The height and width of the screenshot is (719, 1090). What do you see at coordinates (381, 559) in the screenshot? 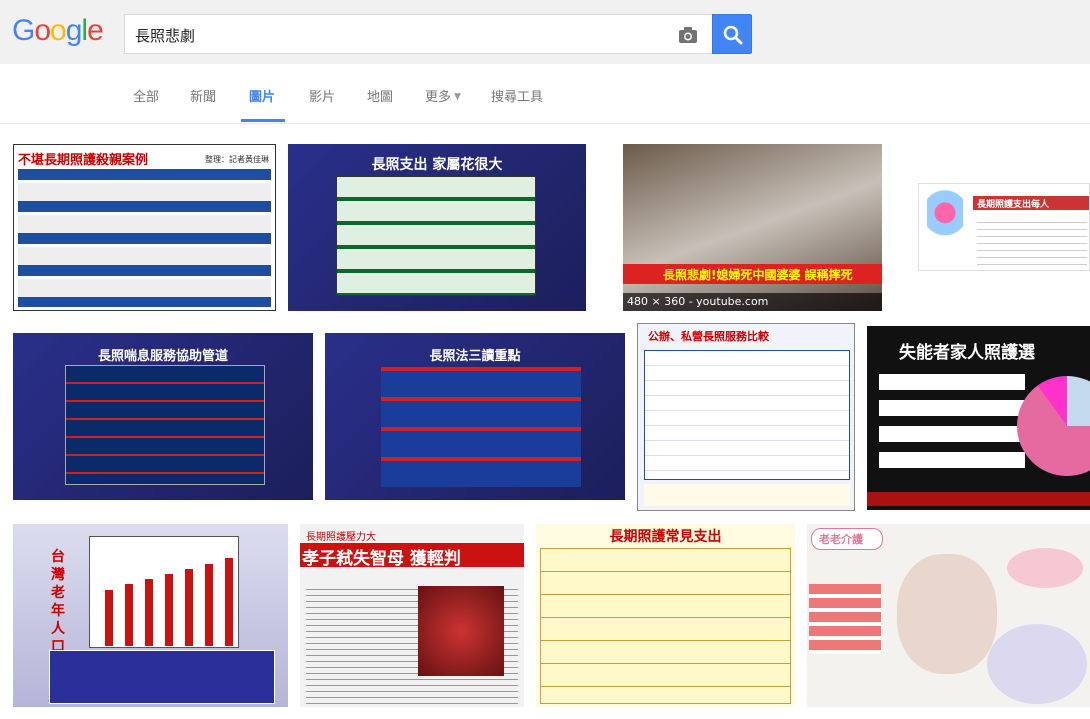
I see `result-title: 孝子弒失智母 獲輕判` at bounding box center [381, 559].